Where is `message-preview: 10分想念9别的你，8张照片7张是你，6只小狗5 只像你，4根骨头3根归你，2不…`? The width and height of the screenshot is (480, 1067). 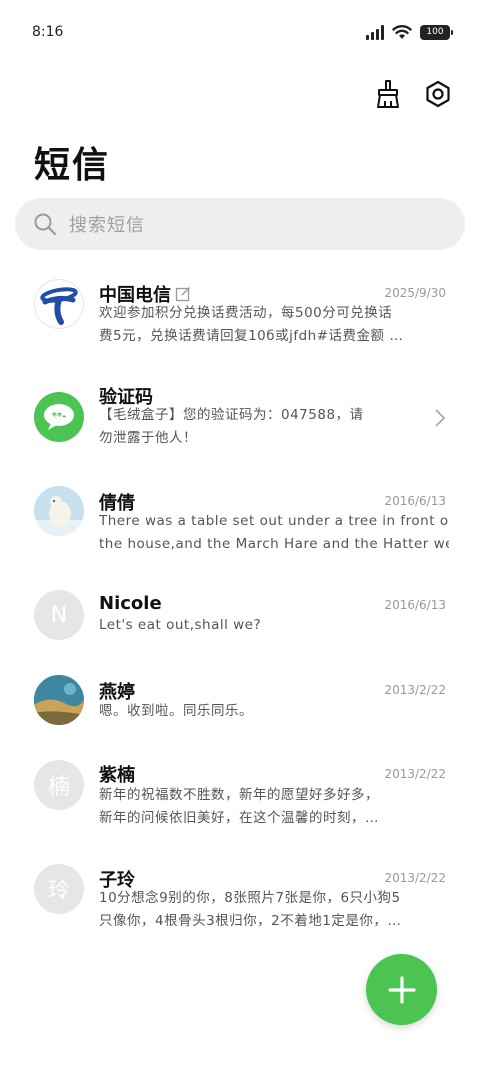 message-preview: 10分想念9别的你，8张照片7张是你，6只小狗5 只像你，4根骨头3根归你，2不… is located at coordinates (250, 909).